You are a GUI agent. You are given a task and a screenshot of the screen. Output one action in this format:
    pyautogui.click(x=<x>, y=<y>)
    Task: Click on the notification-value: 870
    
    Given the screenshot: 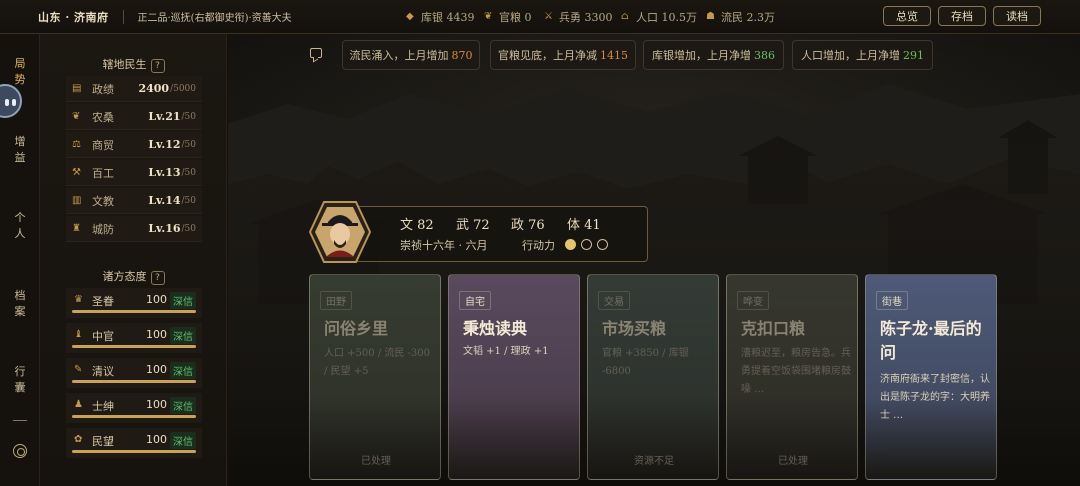 What is the action you would take?
    pyautogui.click(x=462, y=55)
    